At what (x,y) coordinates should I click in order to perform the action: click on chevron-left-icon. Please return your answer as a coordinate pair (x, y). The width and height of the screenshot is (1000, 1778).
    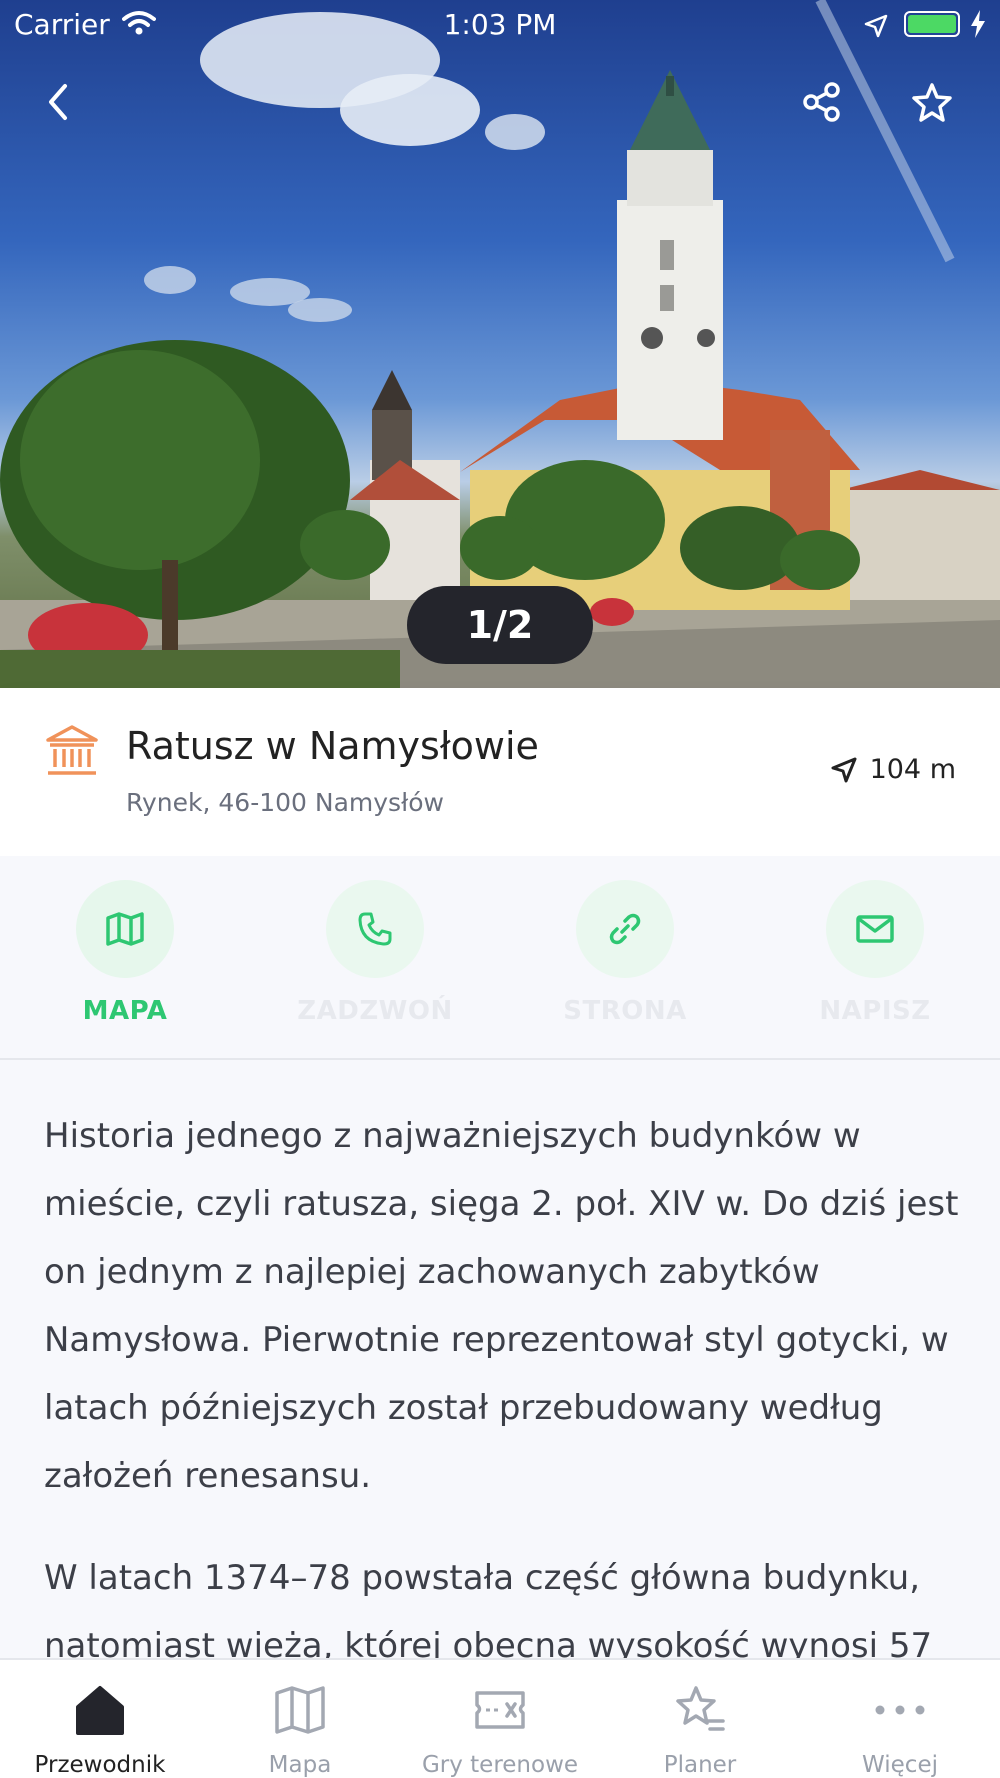
    Looking at the image, I should click on (58, 102).